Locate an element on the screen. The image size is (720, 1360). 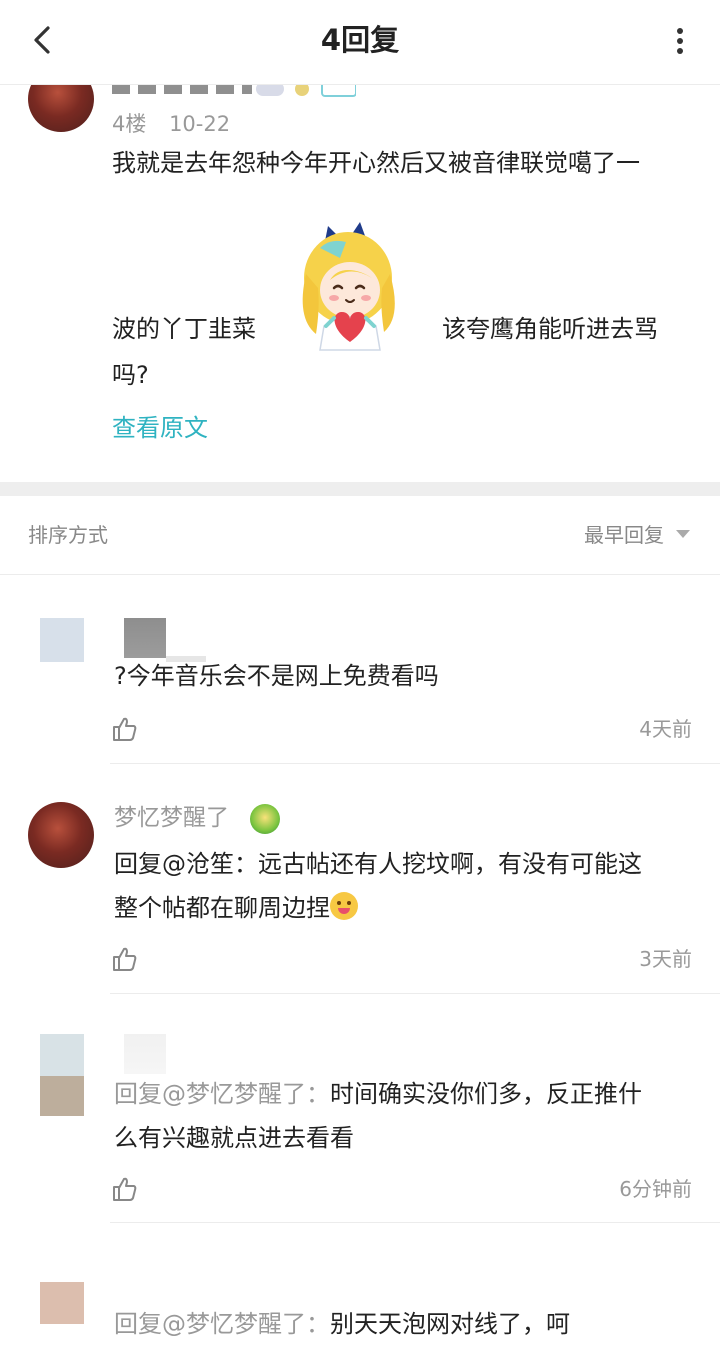
reply-text-line-1: 回复@梦忆梦醒了：别天天泡网对线了，呵 is located at coordinates (404, 1324).